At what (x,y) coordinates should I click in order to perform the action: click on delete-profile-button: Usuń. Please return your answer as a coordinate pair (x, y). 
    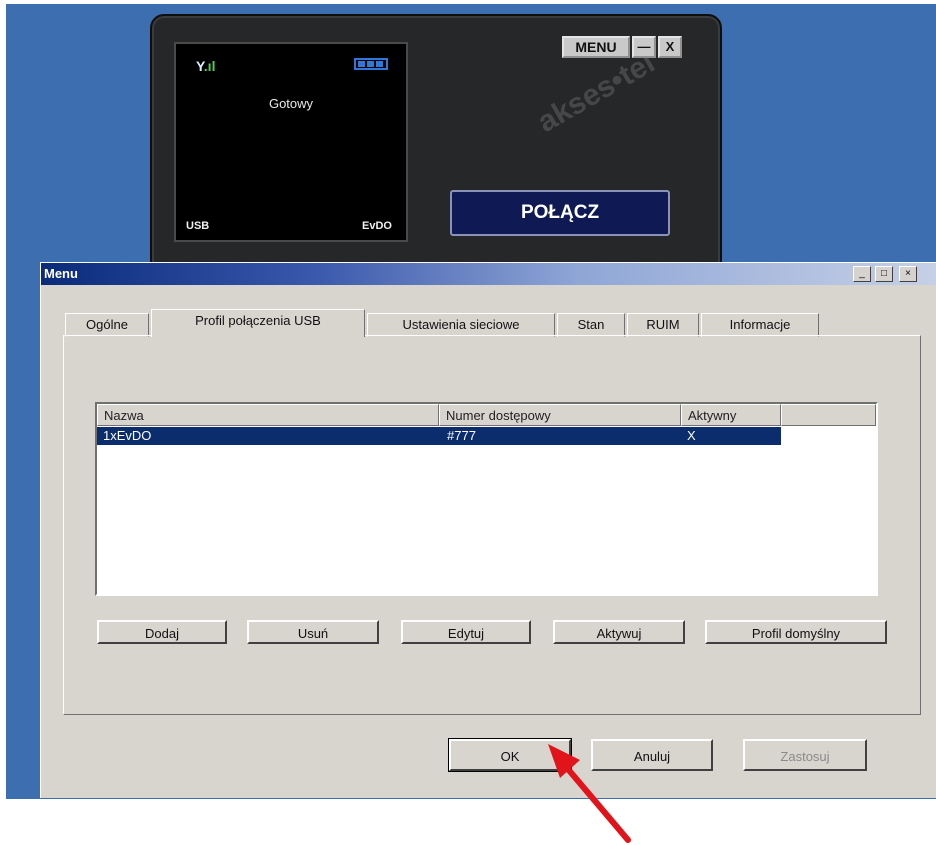
    Looking at the image, I should click on (313, 632).